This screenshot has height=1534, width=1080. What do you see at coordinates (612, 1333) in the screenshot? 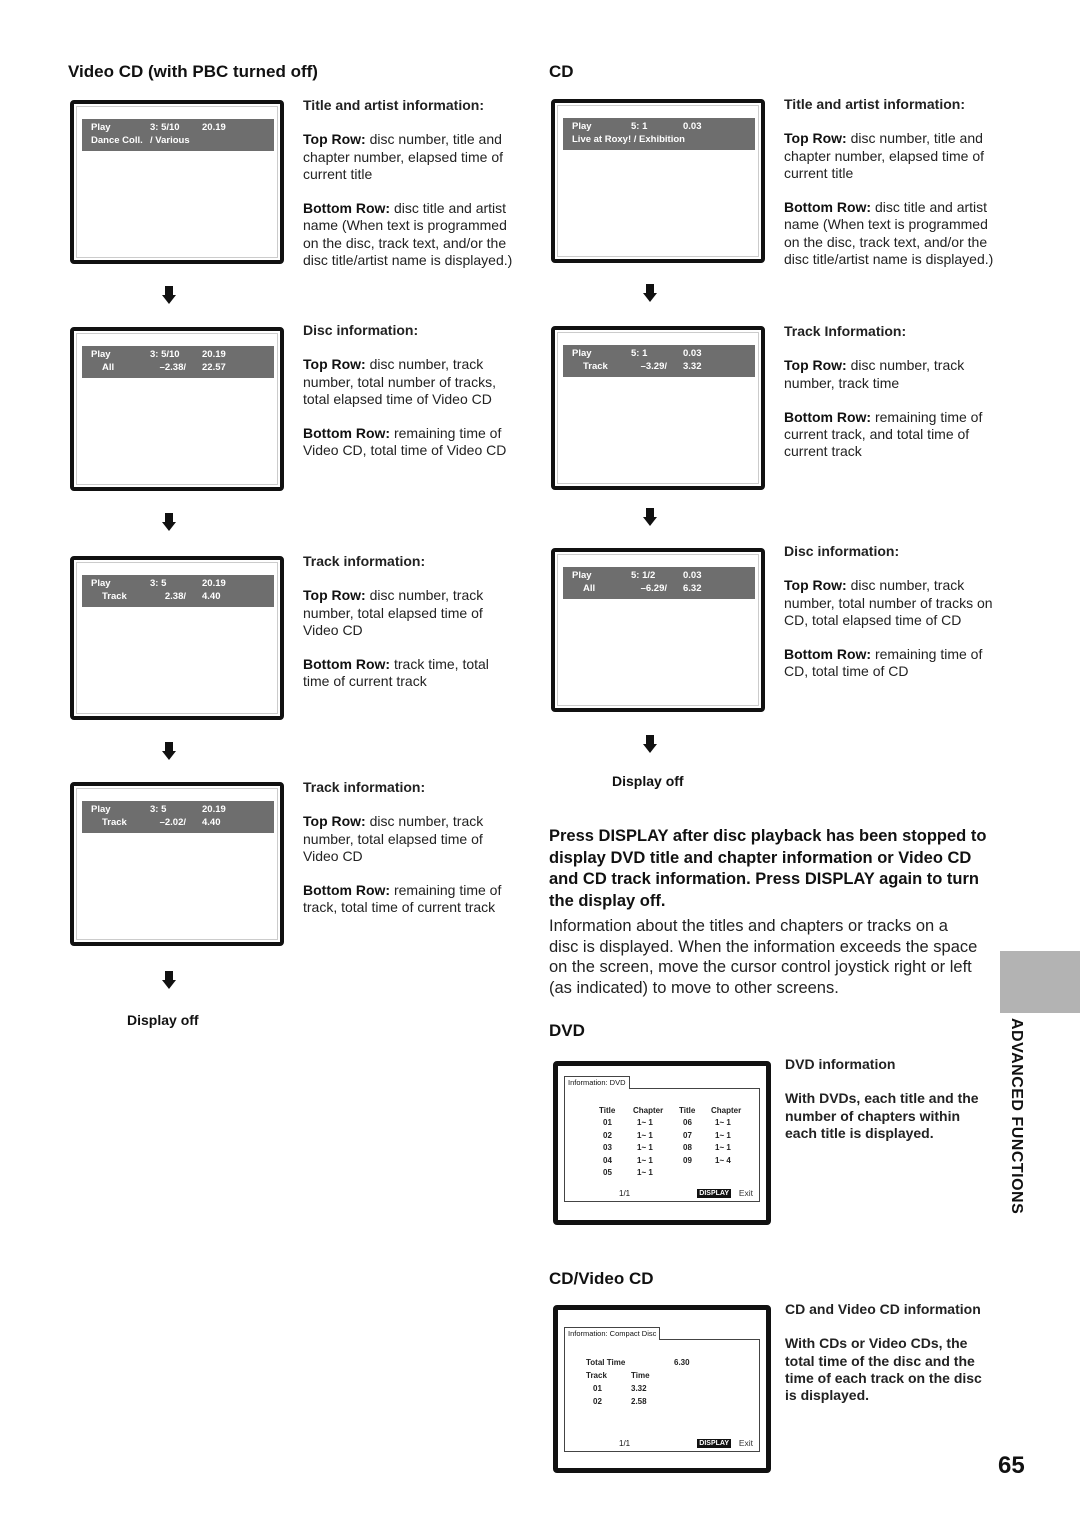
I see `cd-info-tab: Information: Compact Disc` at bounding box center [612, 1333].